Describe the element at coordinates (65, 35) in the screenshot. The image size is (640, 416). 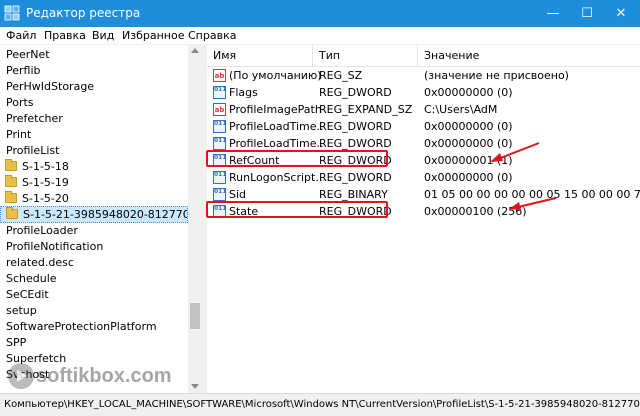
I see `menu-edit: Правка` at that location.